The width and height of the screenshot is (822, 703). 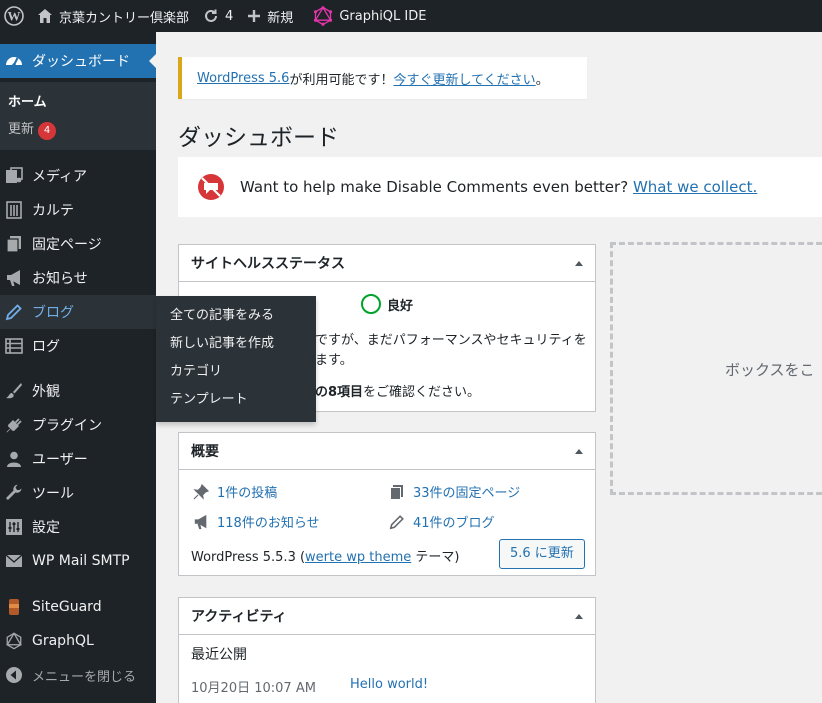 What do you see at coordinates (78, 210) in the screenshot?
I see `menu-karte: カルテ` at bounding box center [78, 210].